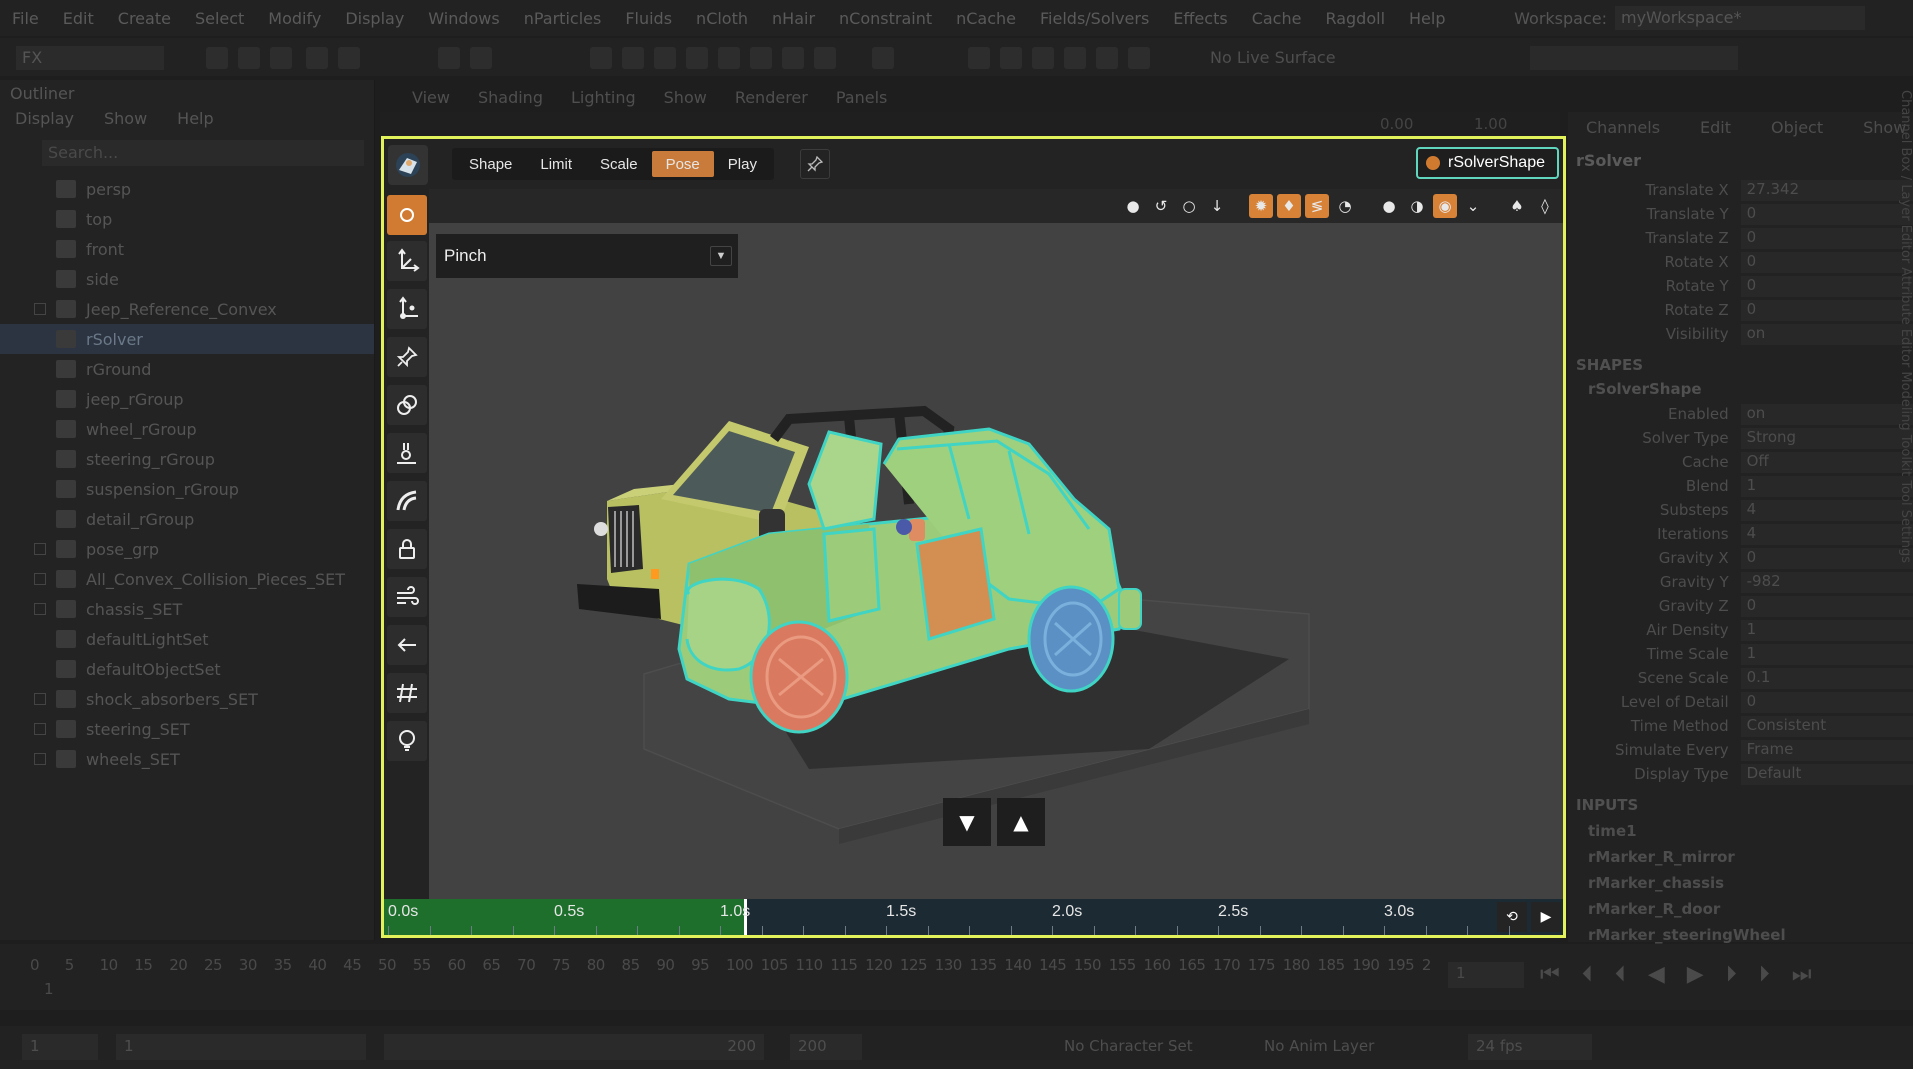 This screenshot has height=1069, width=1913. I want to click on input-node: rMarker_chassis, so click(1740, 883).